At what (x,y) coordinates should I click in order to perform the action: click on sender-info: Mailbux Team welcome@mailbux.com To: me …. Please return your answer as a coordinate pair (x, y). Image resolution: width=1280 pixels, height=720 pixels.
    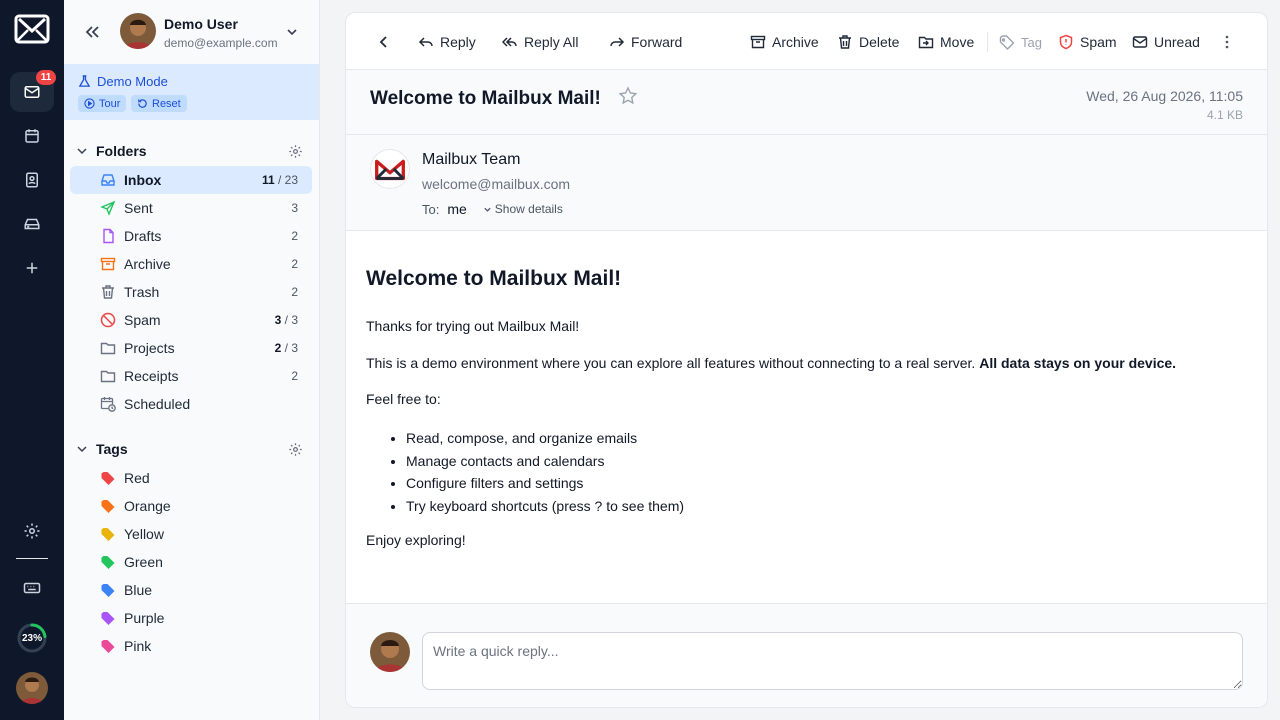
    Looking at the image, I should click on (806, 183).